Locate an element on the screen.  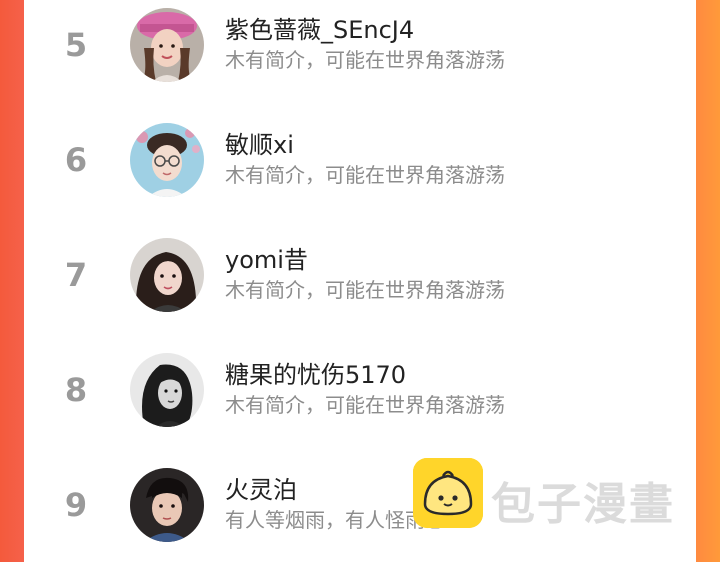
avatar-young-man-icon is located at coordinates (167, 505).